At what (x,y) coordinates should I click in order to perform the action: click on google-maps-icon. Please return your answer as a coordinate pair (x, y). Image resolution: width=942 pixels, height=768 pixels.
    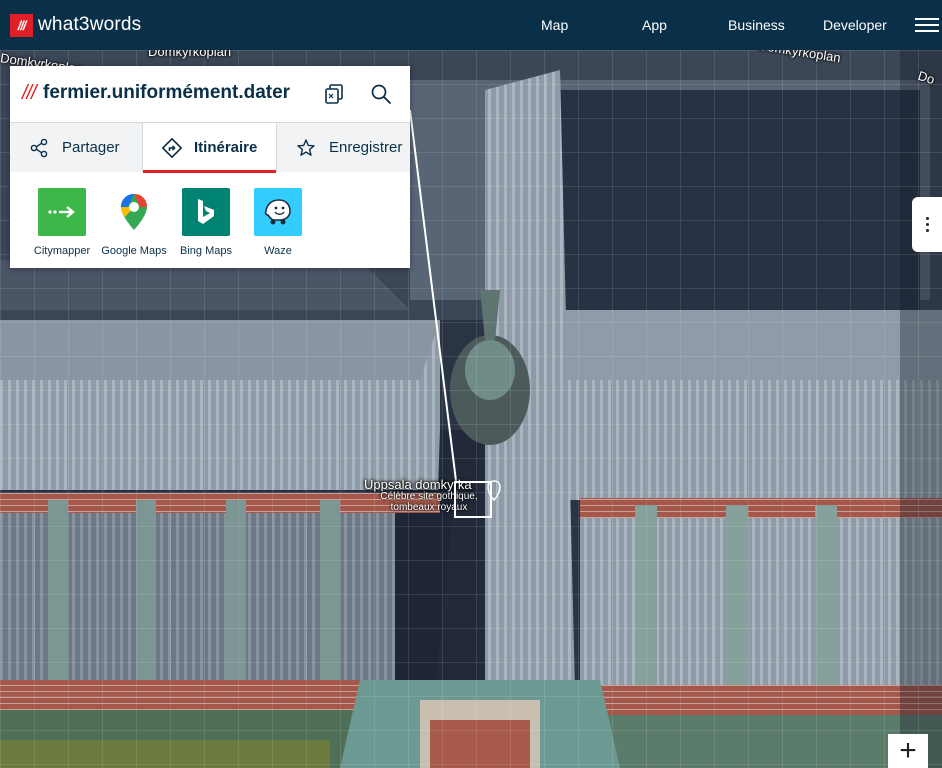
    Looking at the image, I should click on (134, 212).